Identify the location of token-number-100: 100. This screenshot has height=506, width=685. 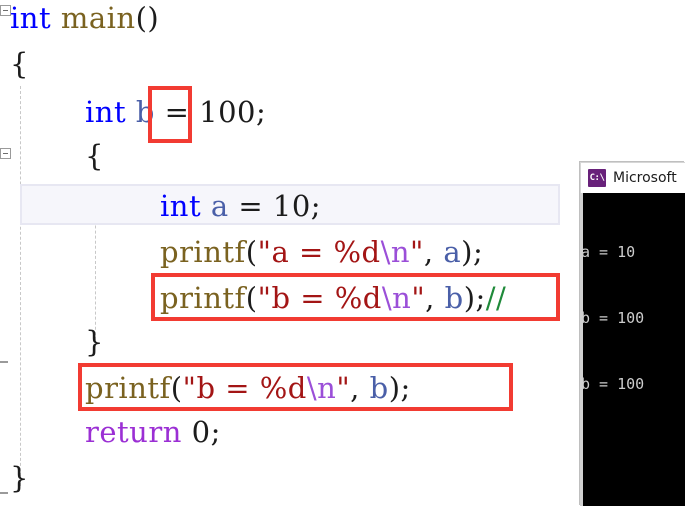
(228, 112).